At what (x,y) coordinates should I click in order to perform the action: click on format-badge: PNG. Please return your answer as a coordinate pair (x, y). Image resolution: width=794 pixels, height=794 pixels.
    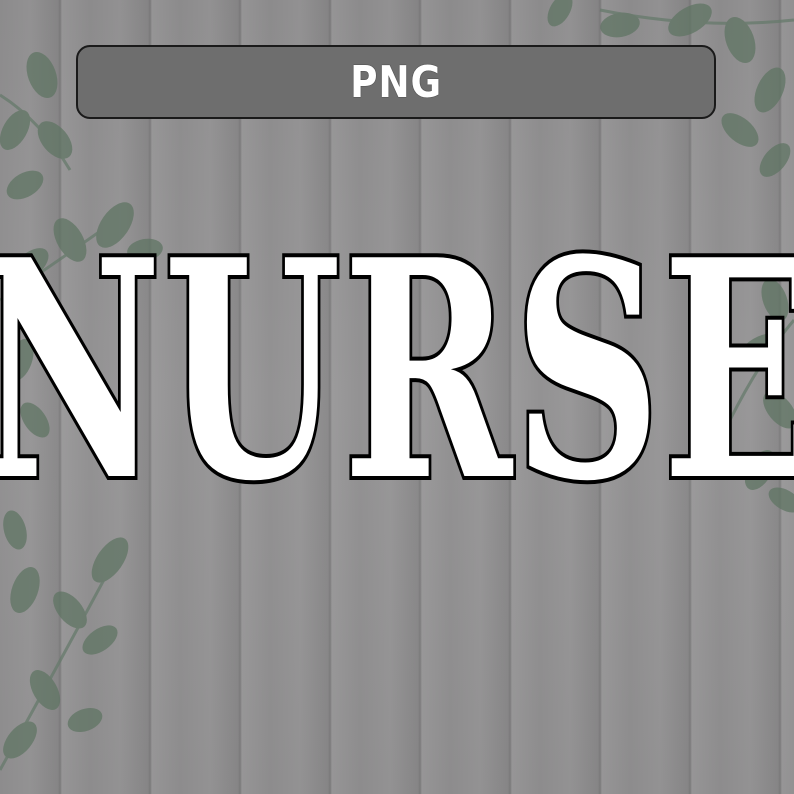
    Looking at the image, I should click on (396, 82).